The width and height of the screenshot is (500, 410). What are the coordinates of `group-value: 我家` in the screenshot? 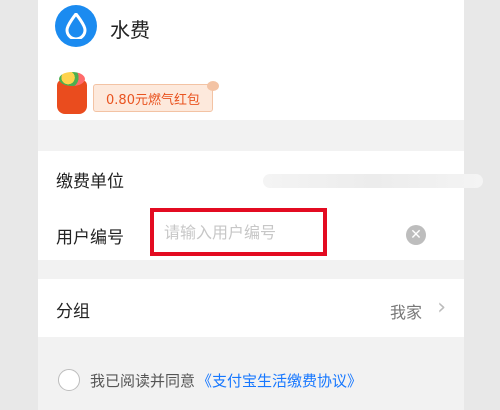 It's located at (405, 312).